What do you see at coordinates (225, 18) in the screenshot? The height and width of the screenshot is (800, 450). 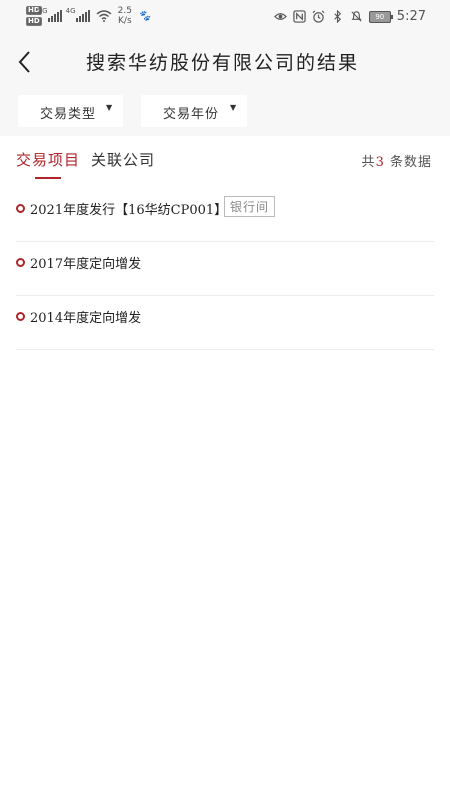 I see `status-bar: HD HD 5G 4G 2.5 K/s 🐾 90 5:27` at bounding box center [225, 18].